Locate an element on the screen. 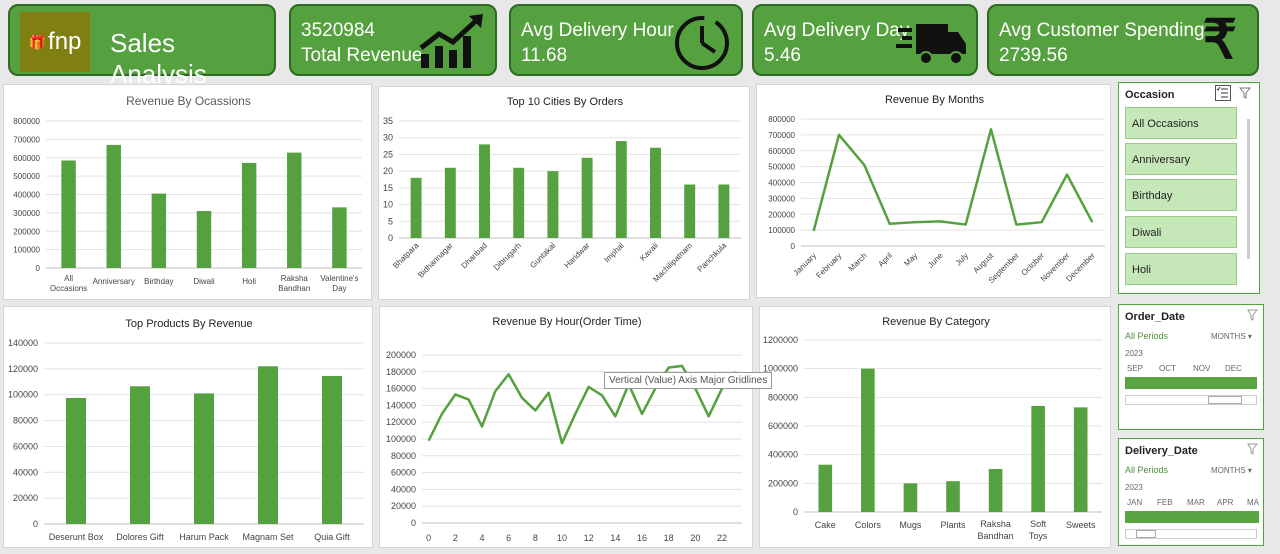  occasion-item-birthday: Birthday is located at coordinates (1181, 195).